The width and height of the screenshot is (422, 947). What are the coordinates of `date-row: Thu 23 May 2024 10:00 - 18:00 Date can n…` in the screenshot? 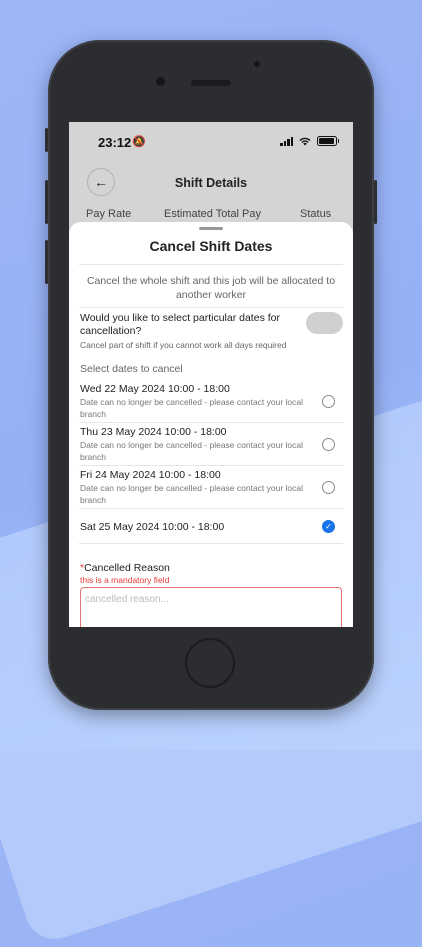 It's located at (211, 444).